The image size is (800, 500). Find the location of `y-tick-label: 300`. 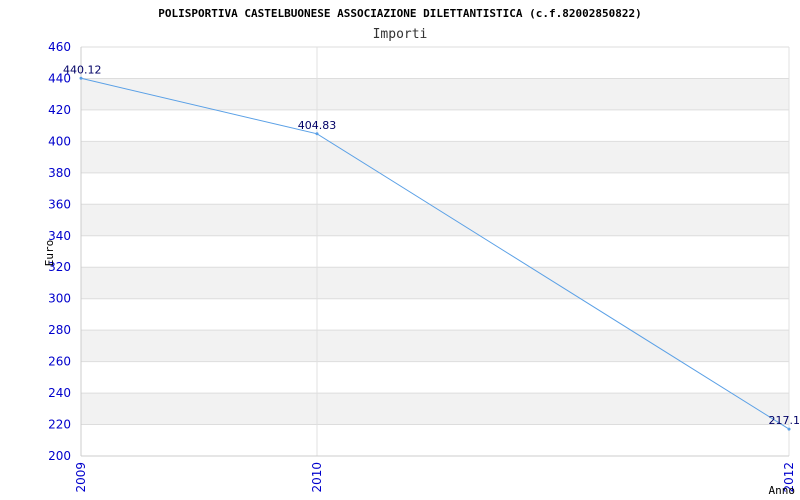

y-tick-label: 300 is located at coordinates (59, 299).